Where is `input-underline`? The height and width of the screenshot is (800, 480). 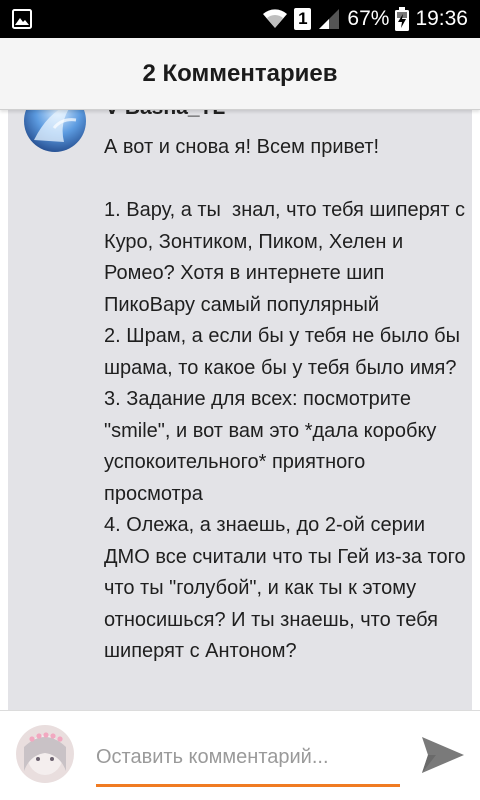
input-underline is located at coordinates (248, 785).